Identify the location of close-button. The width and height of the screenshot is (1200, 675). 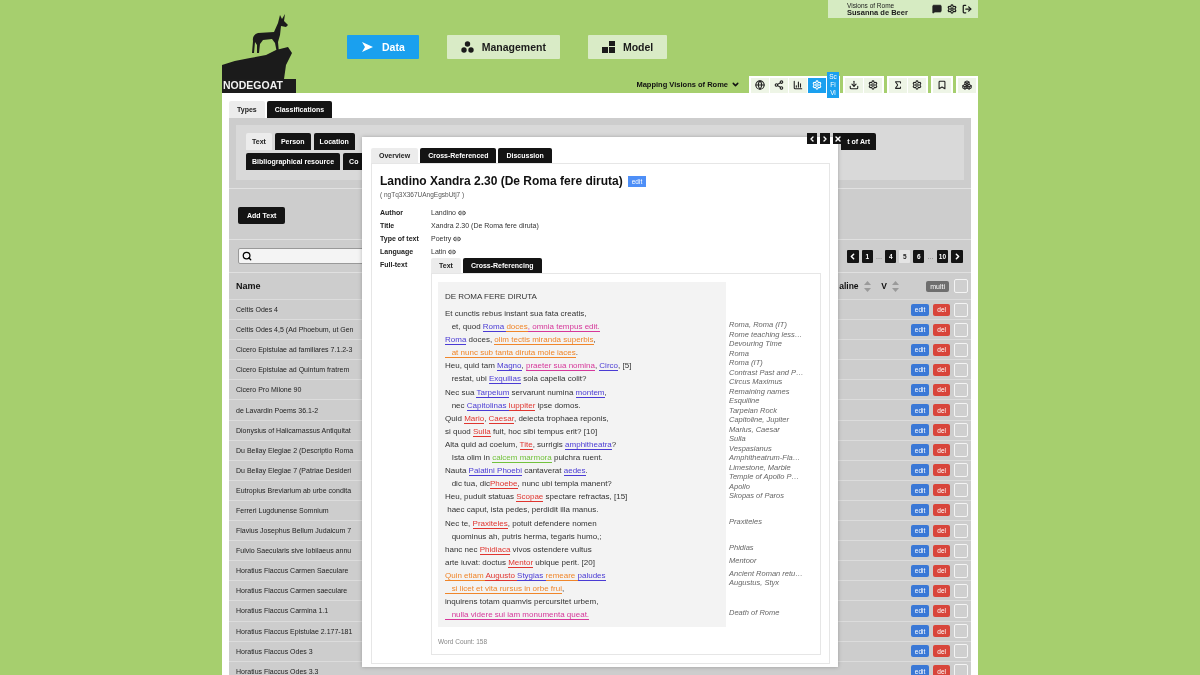
(838, 138).